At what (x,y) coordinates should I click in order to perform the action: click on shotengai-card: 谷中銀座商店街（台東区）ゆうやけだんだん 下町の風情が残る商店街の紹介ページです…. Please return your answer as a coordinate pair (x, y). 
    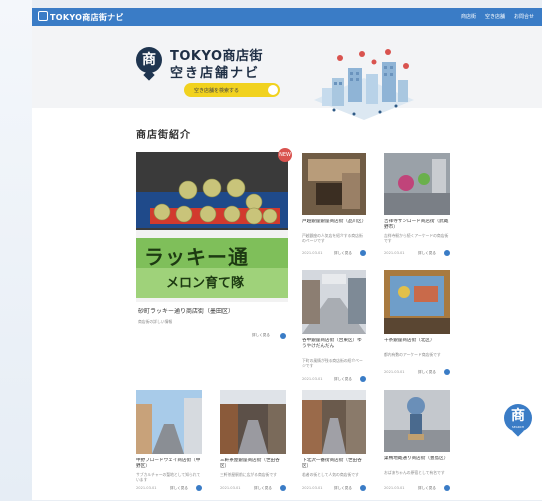
    Looking at the image, I should click on (334, 329).